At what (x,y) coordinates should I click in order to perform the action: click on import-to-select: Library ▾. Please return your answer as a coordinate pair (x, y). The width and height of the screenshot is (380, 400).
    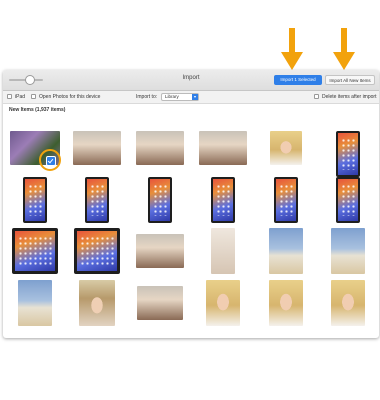
    Looking at the image, I should click on (180, 97).